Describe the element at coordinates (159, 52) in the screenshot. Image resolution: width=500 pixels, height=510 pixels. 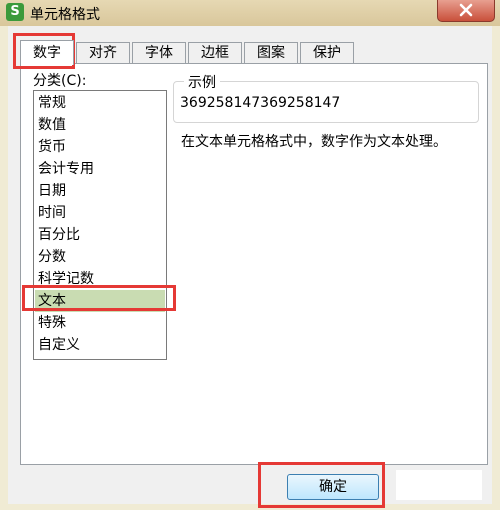
I see `tab-font: 字体` at that location.